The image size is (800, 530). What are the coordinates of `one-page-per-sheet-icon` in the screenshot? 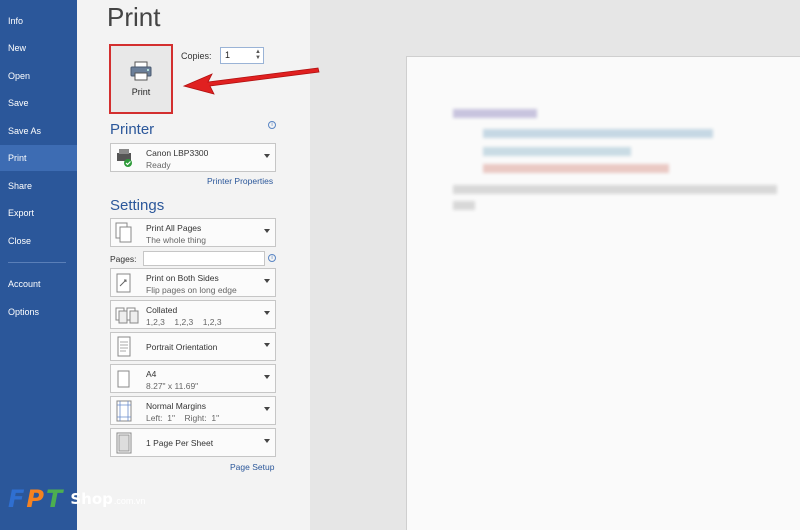 It's located at (124, 443).